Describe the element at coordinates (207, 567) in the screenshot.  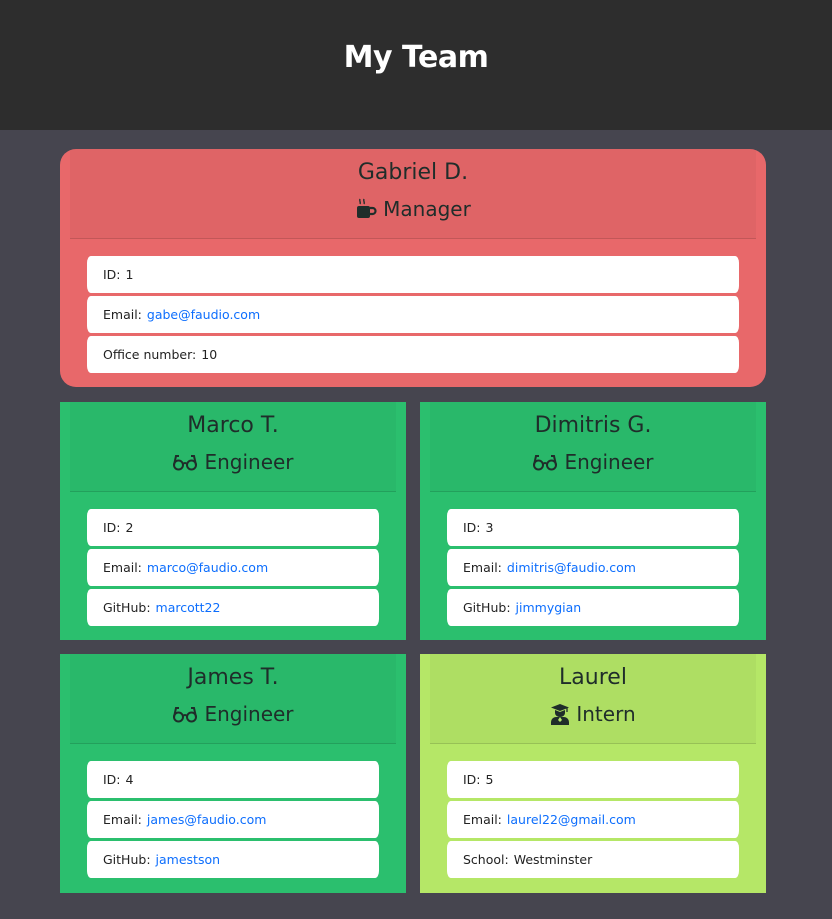
I see `email-link: marco@faudio.com` at that location.